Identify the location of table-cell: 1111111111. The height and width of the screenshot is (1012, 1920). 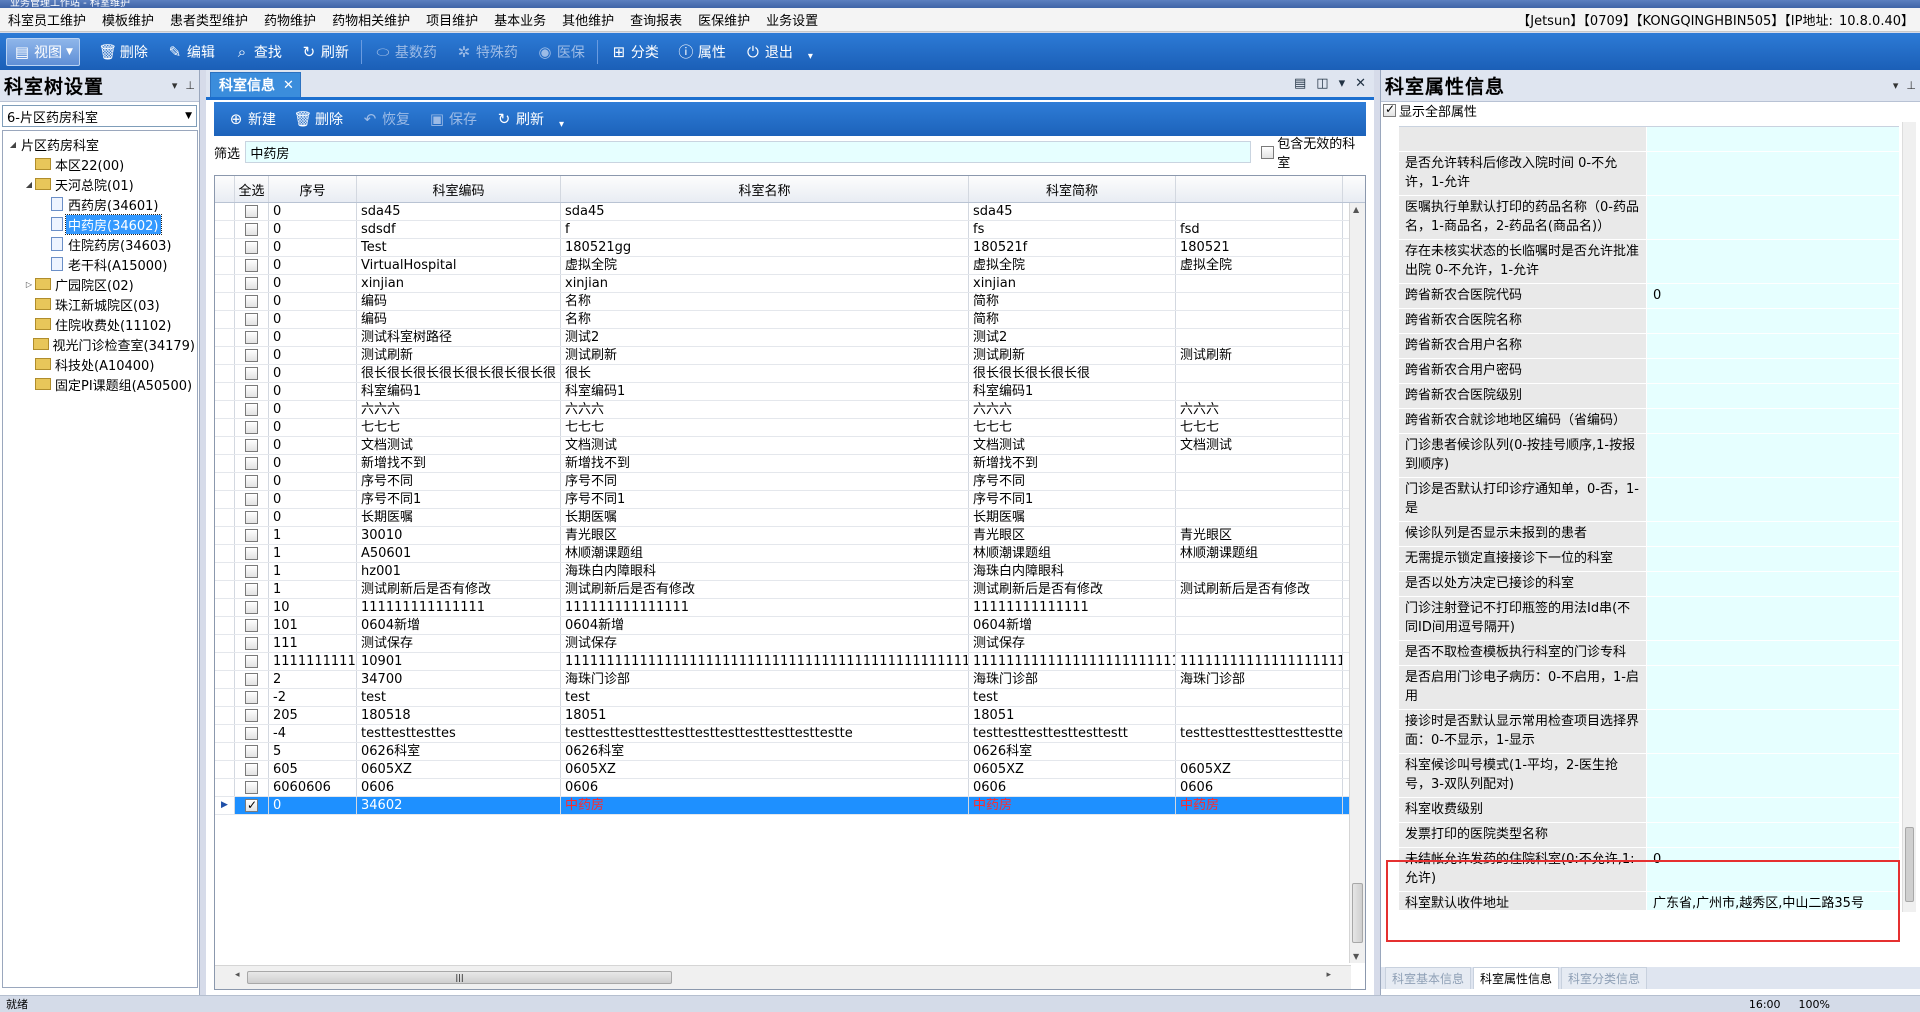
(313, 661).